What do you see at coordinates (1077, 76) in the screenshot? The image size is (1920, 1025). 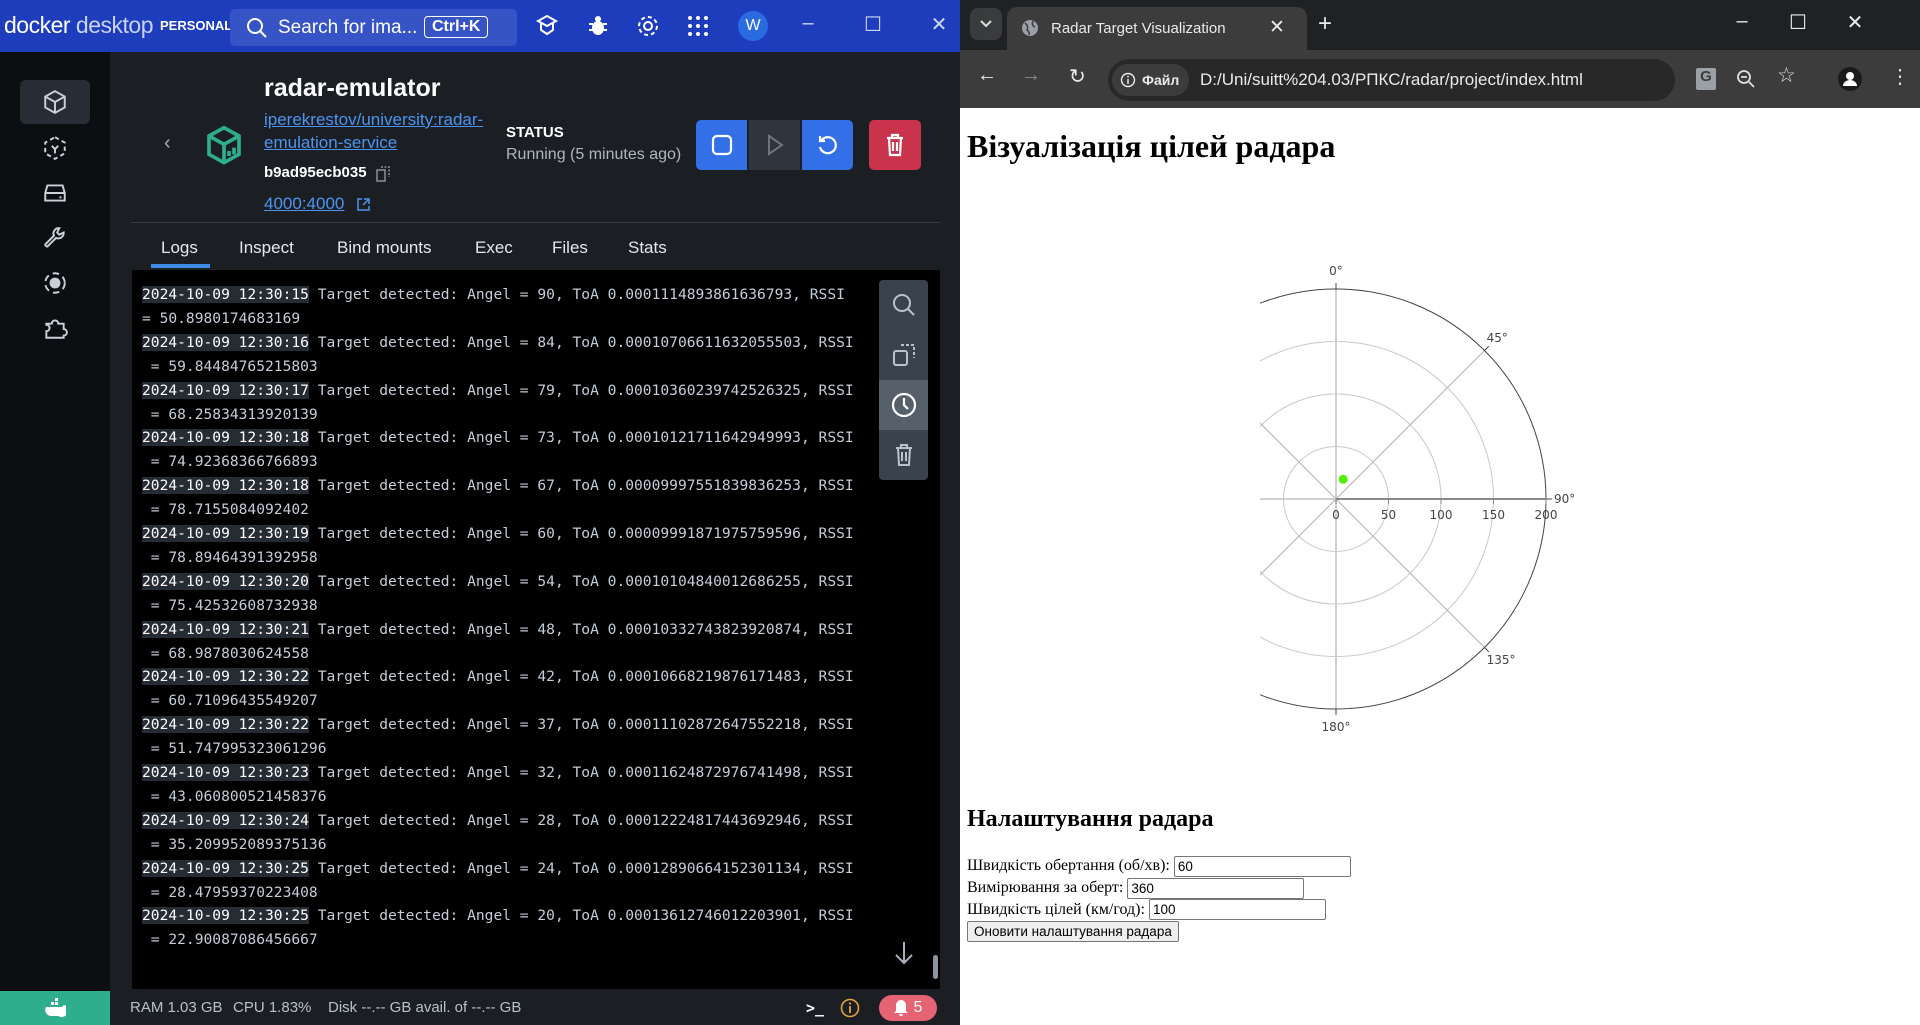 I see `reload-icon: ↻` at bounding box center [1077, 76].